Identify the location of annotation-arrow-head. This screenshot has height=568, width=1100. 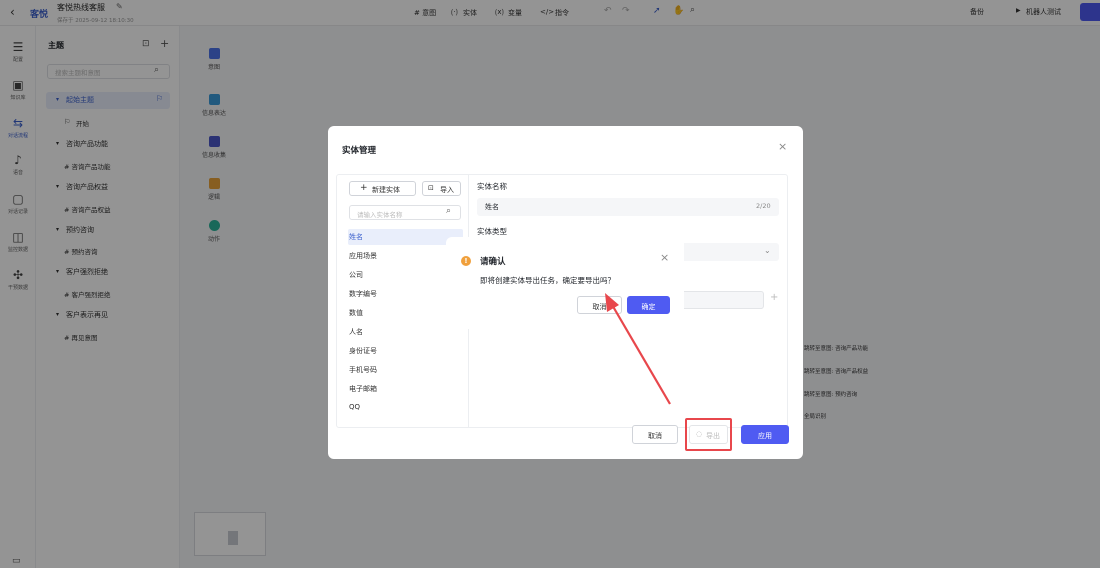
(612, 302).